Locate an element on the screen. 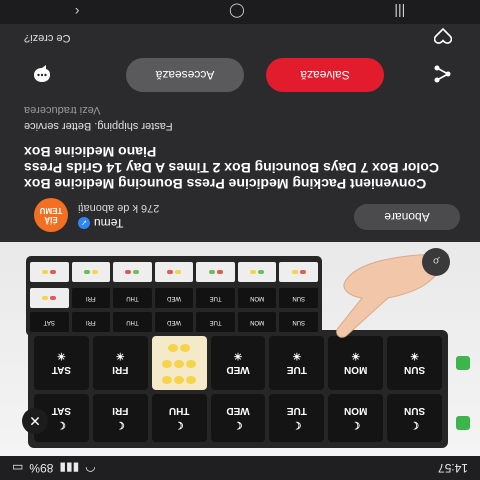  wifi-icon: ◠ is located at coordinates (90, 468).